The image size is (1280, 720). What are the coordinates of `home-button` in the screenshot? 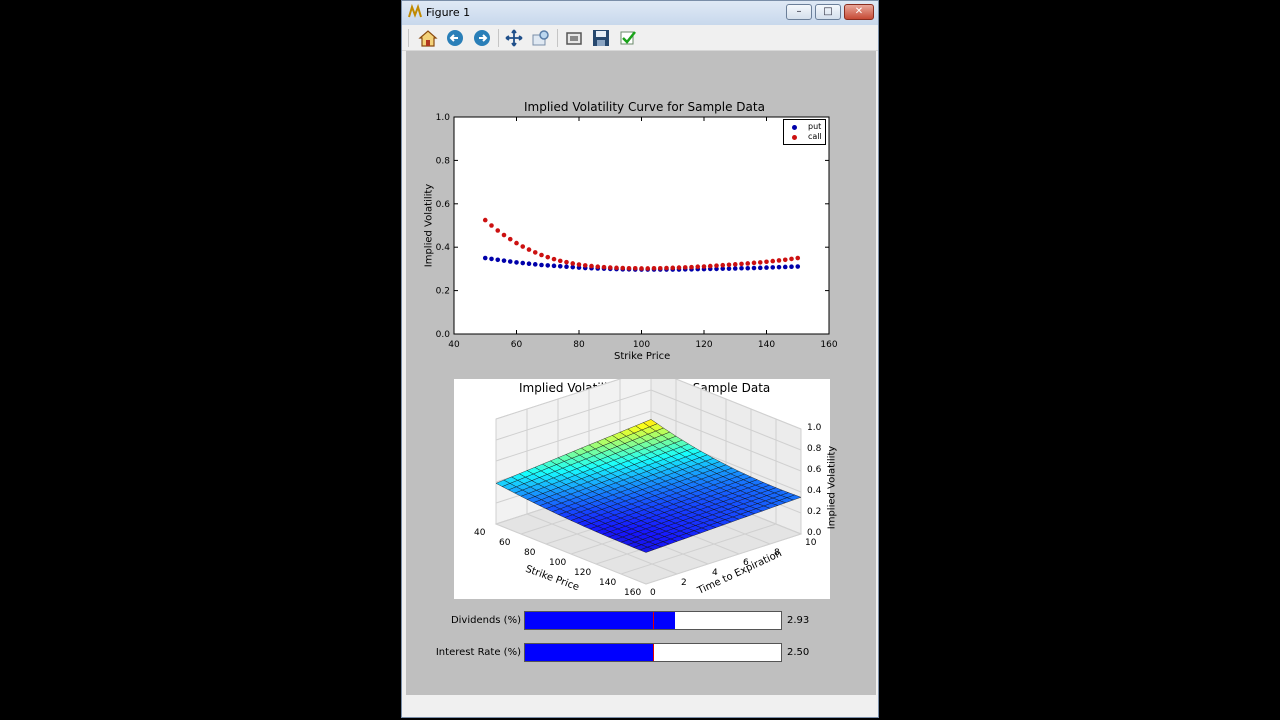 It's located at (428, 38).